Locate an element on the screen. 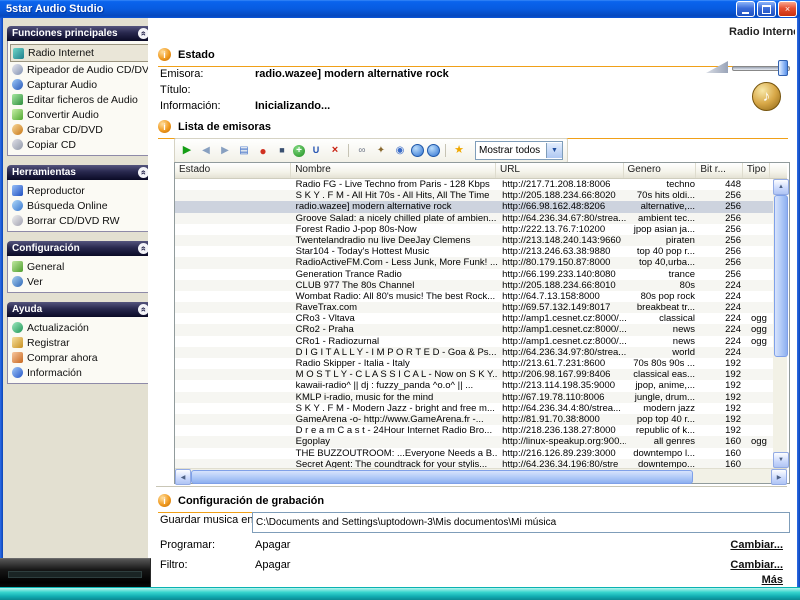 This screenshot has width=800, height=600. save-path-input is located at coordinates (521, 522).